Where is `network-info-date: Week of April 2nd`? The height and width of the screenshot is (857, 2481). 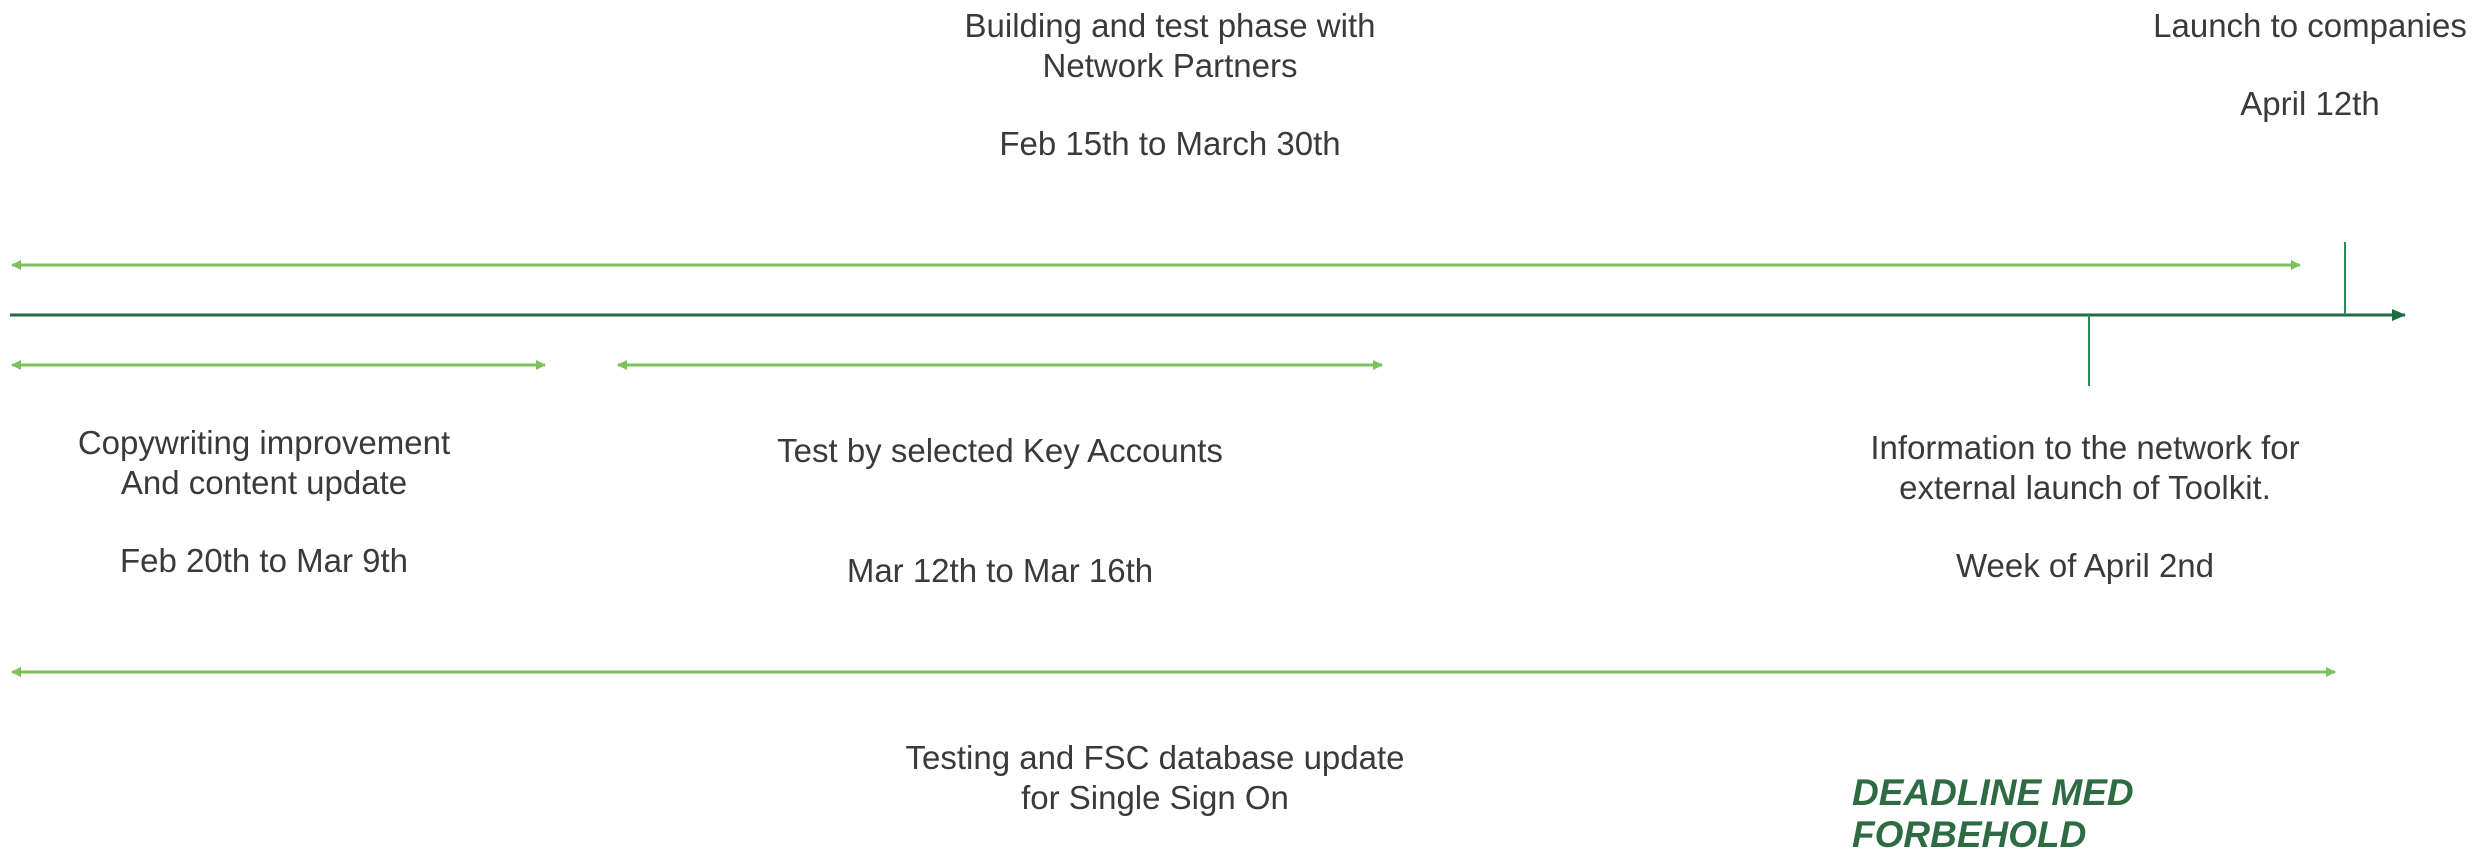
network-info-date: Week of April 2nd is located at coordinates (2085, 565).